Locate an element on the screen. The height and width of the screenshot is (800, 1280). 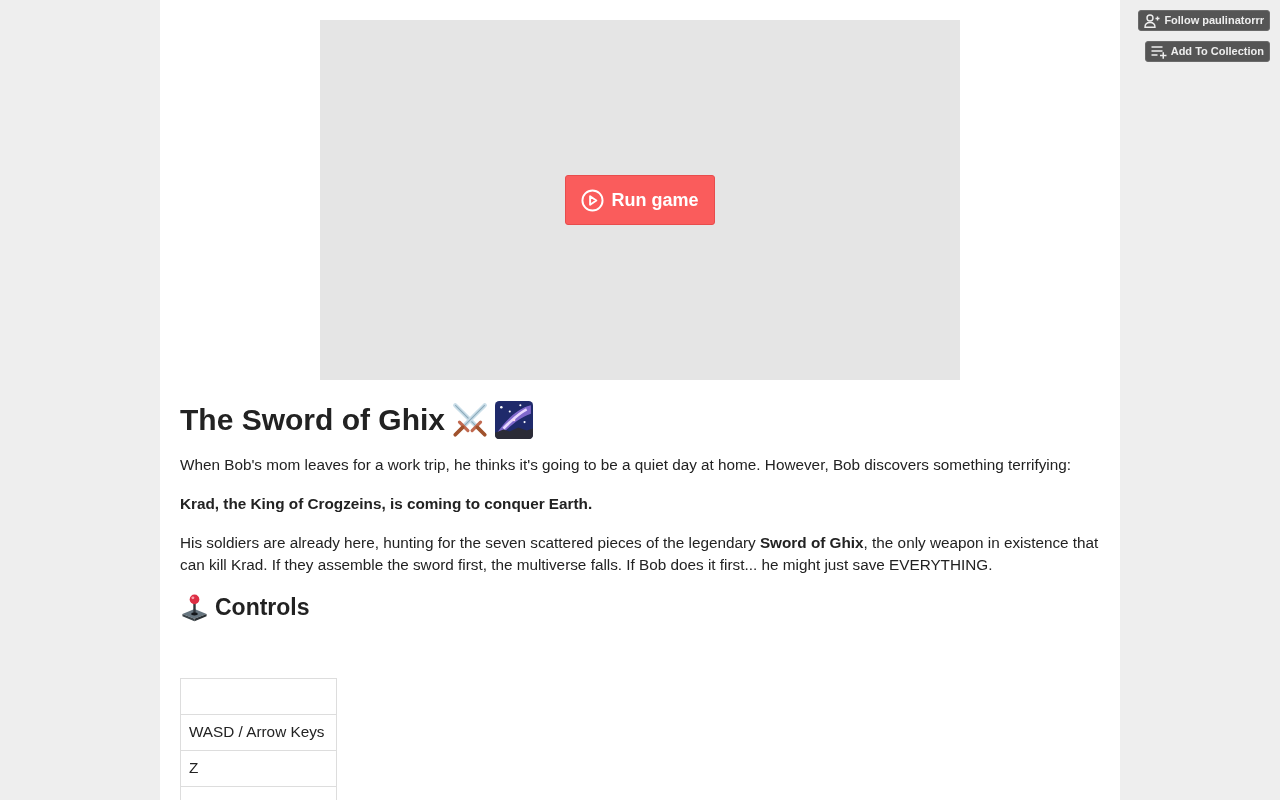
play-icon is located at coordinates (593, 200).